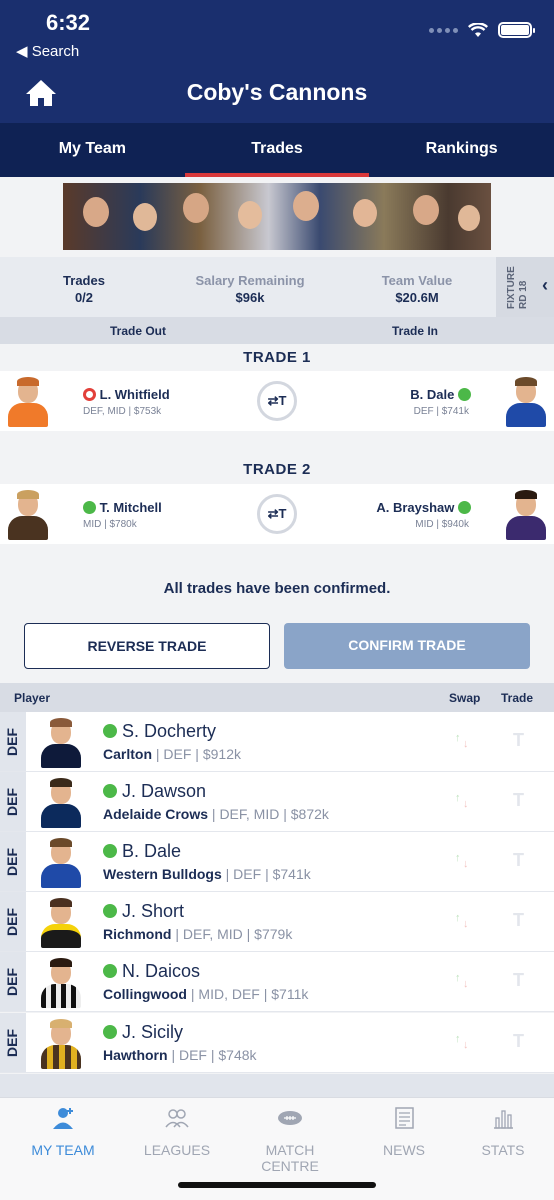  Describe the element at coordinates (92, 150) in the screenshot. I see `tab-my-team: My Team` at that location.